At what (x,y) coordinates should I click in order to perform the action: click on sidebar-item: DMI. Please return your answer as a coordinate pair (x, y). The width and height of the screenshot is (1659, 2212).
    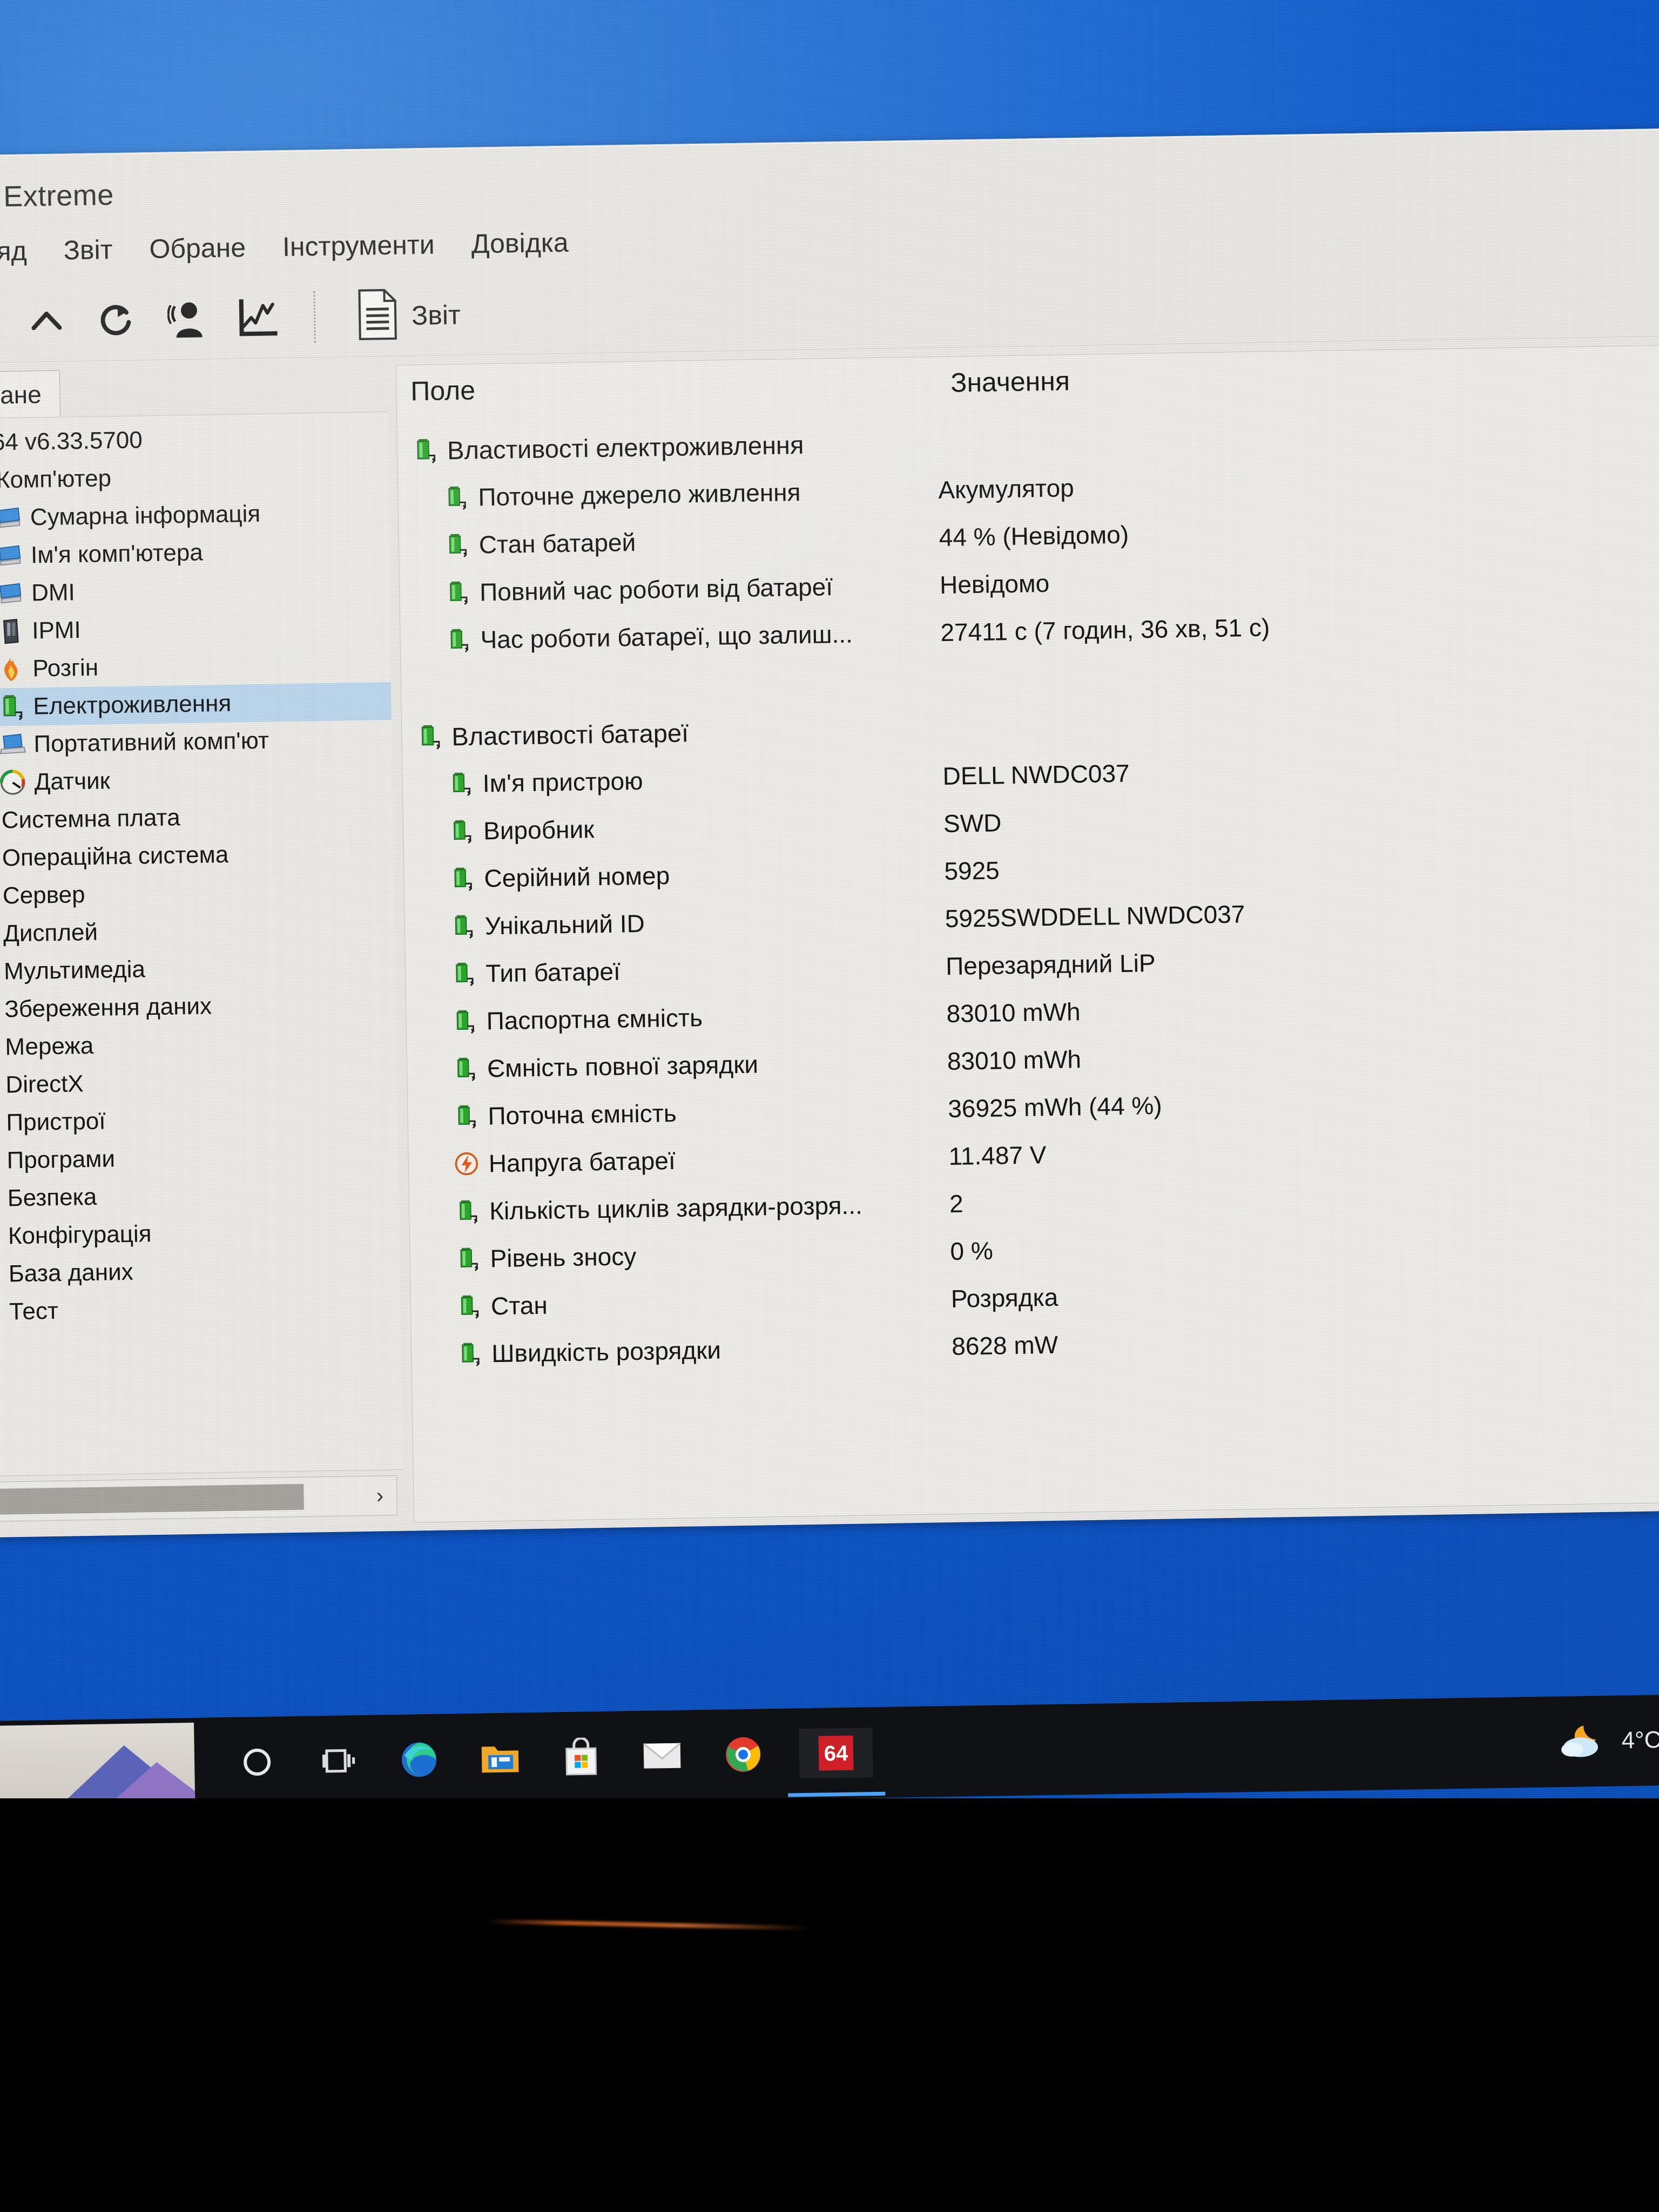
    Looking at the image, I should click on (195, 591).